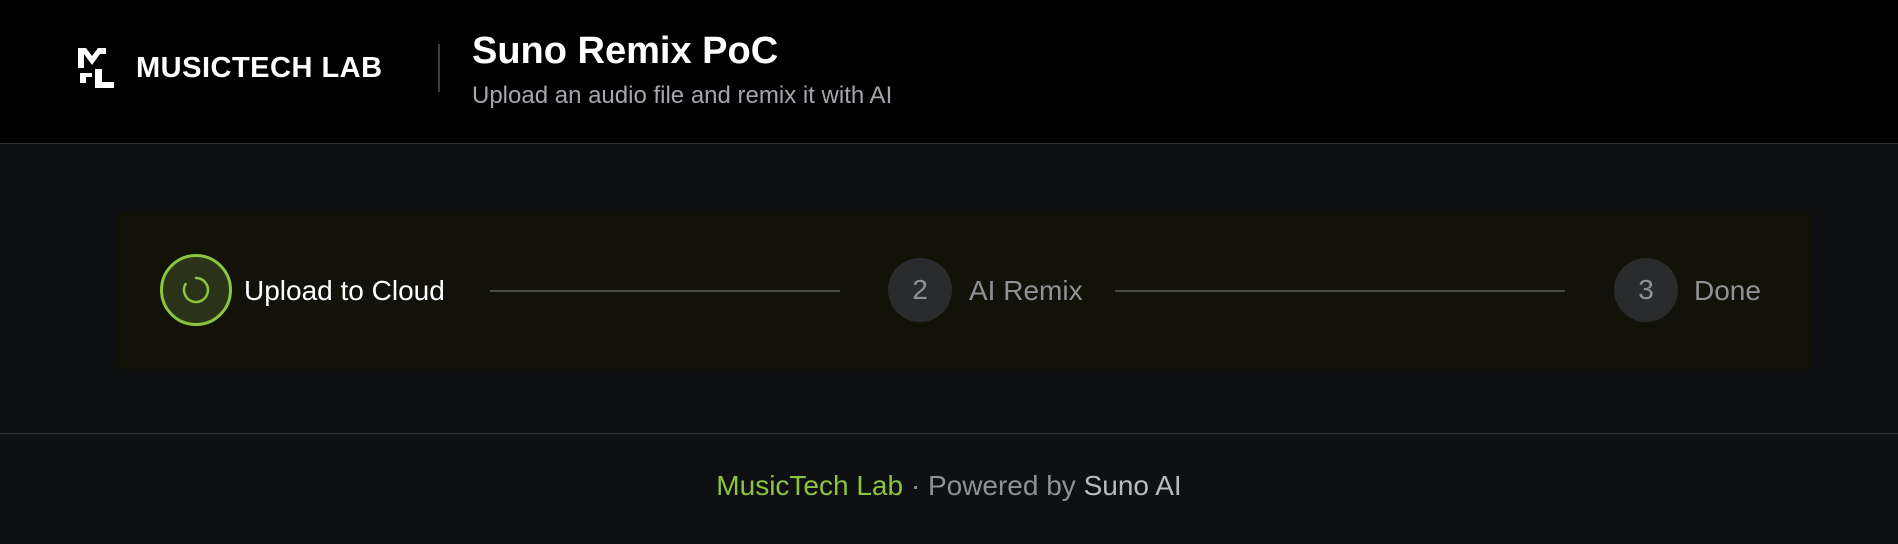 The height and width of the screenshot is (544, 1898). Describe the element at coordinates (1133, 485) in the screenshot. I see `footer-provider-link: Suno AI` at that location.